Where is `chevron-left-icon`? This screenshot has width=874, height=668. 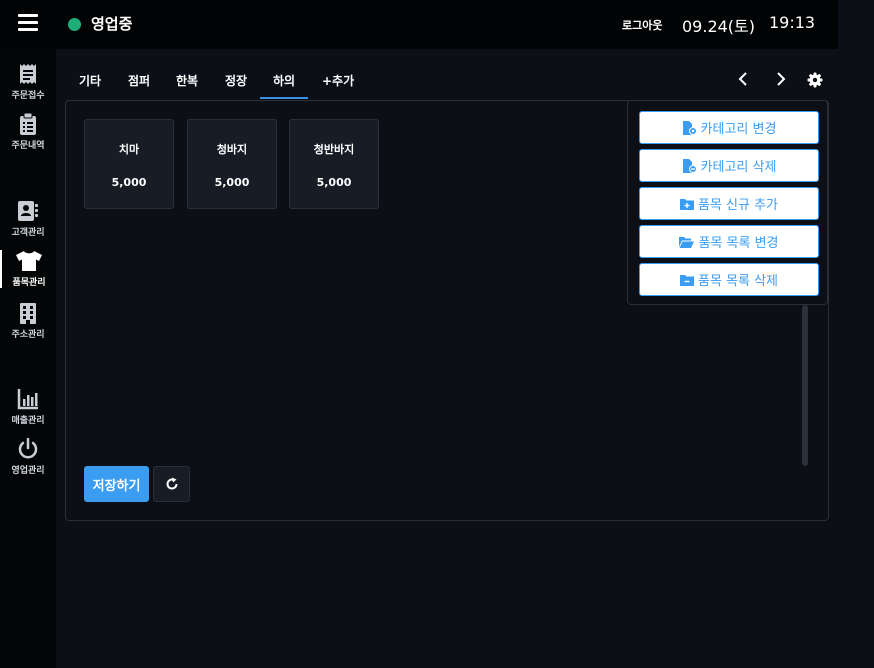 chevron-left-icon is located at coordinates (744, 79).